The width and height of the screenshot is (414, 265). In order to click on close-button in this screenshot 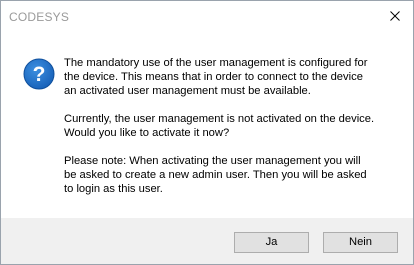, I will do `click(395, 16)`.